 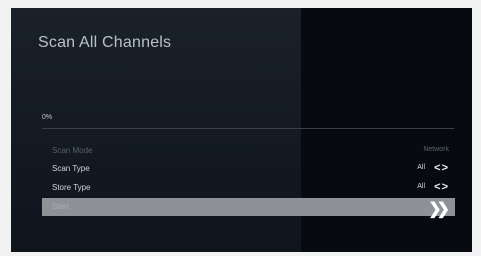 What do you see at coordinates (436, 149) in the screenshot?
I see `scan-mode-value: Network` at bounding box center [436, 149].